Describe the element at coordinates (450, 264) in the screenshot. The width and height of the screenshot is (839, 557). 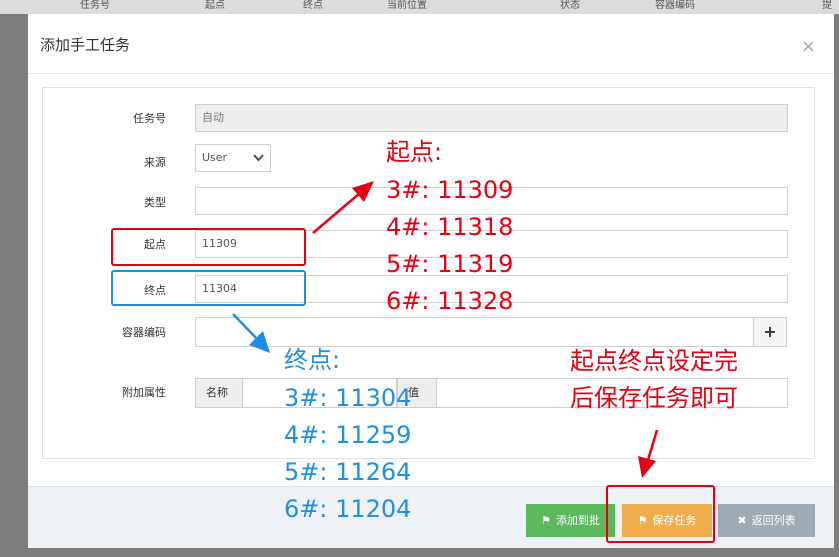
I see `start-annotation-line: 5#: 11319` at that location.